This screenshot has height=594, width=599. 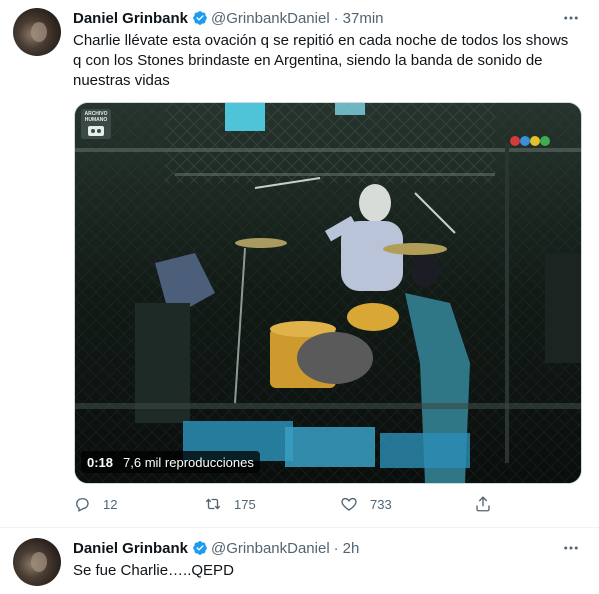 I want to click on tweet-header: Daniel Grinbank @GrinbankDaniel · 37min, so click(x=228, y=18).